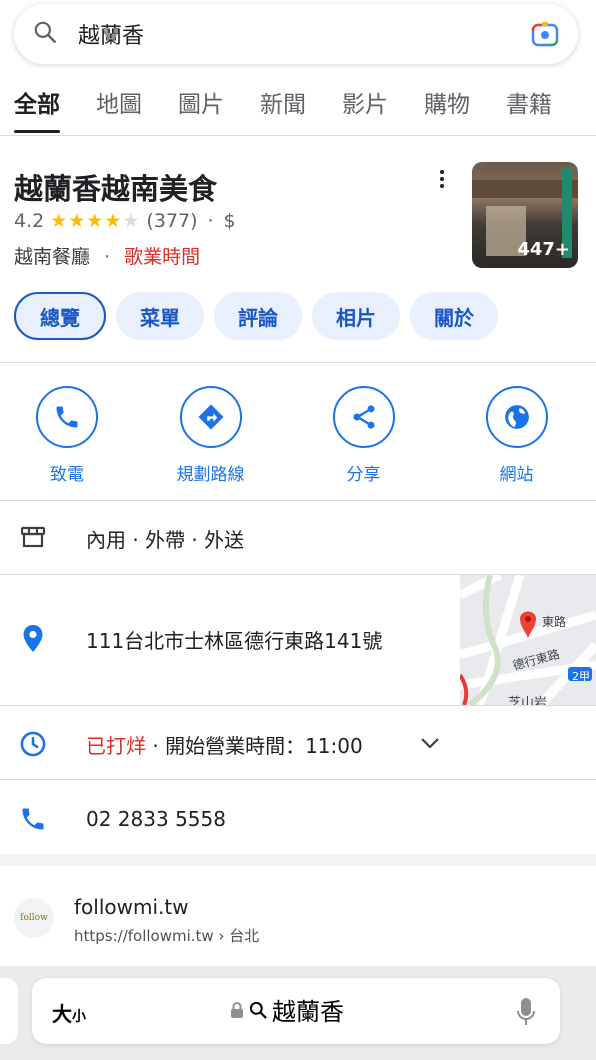 The width and height of the screenshot is (596, 1060). What do you see at coordinates (363, 475) in the screenshot?
I see `share-label: 分享` at bounding box center [363, 475].